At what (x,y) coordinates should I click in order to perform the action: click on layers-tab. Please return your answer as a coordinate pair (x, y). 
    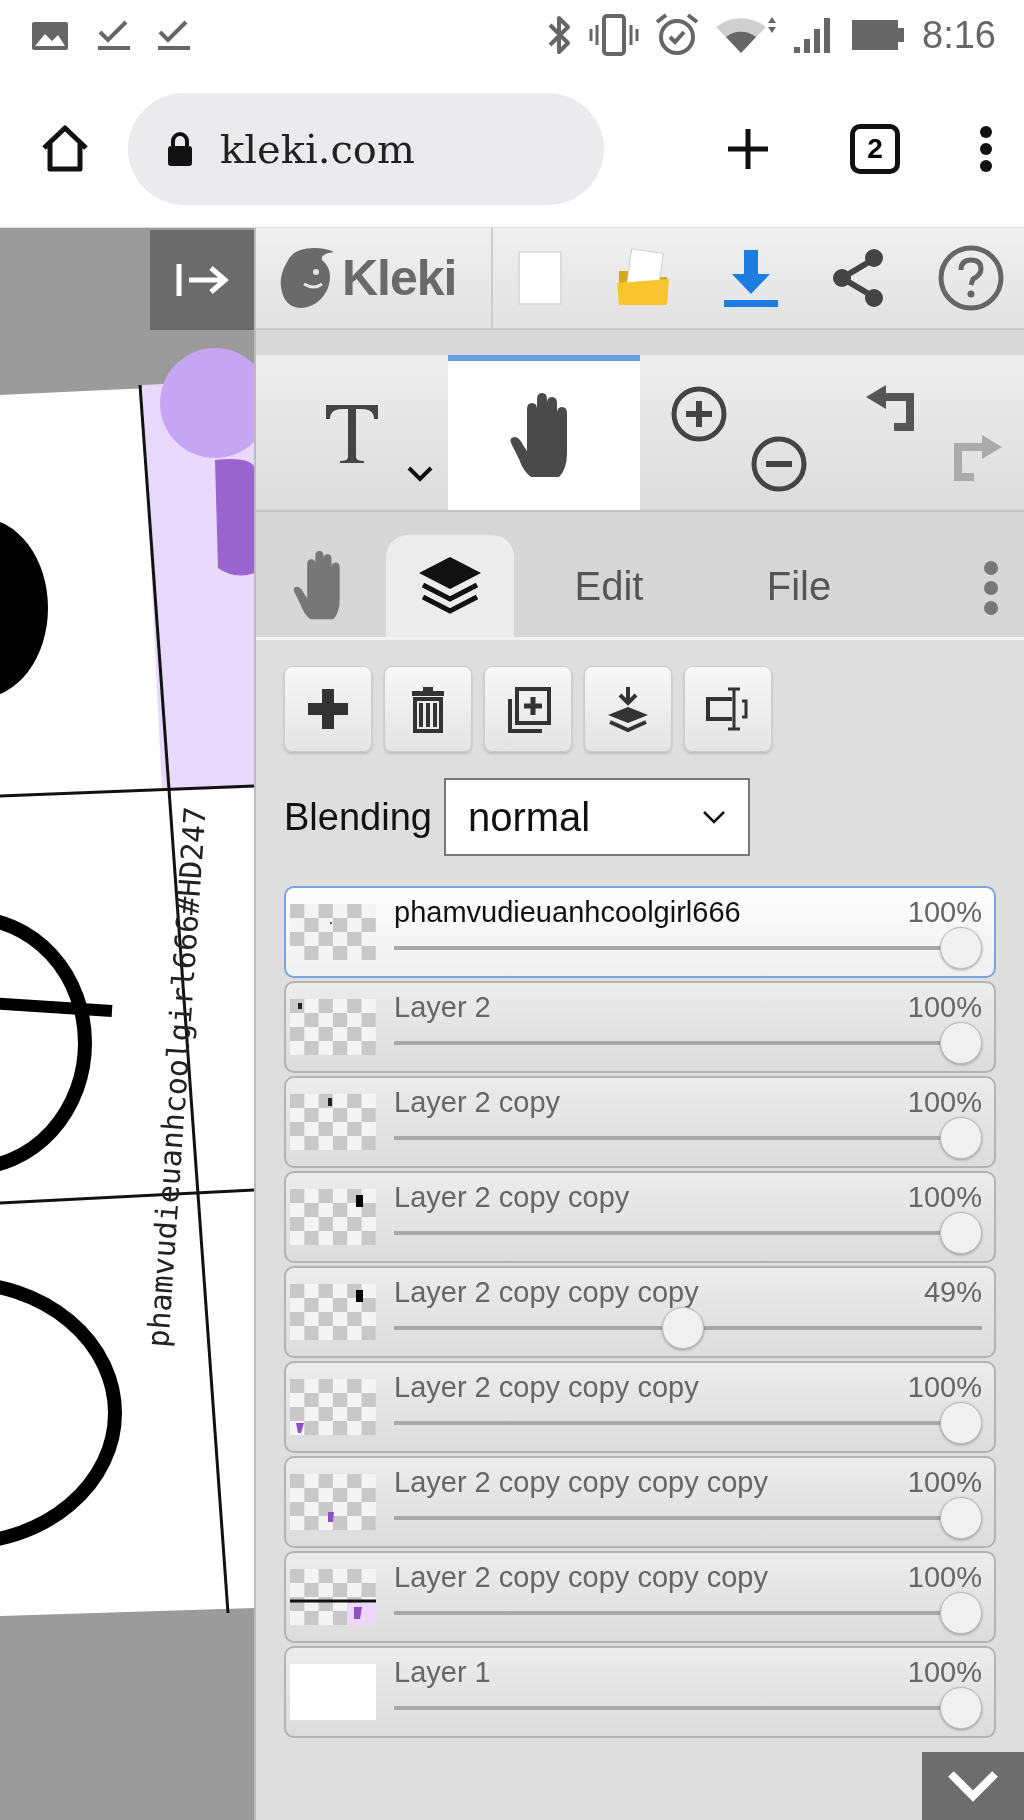
    Looking at the image, I should click on (450, 586).